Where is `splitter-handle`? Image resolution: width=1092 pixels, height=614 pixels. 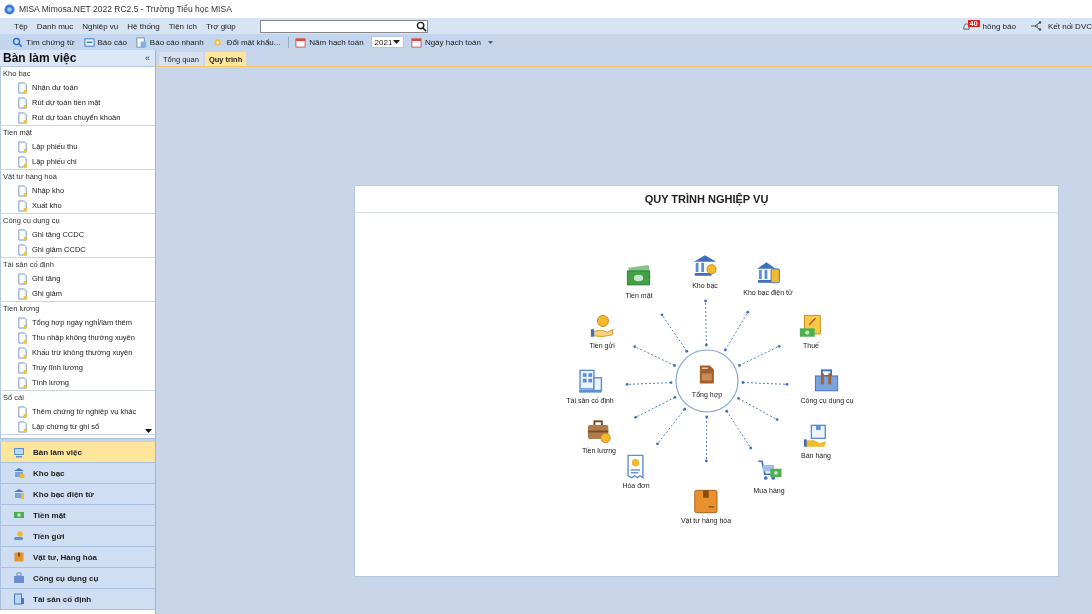
splitter-handle is located at coordinates (77, 440).